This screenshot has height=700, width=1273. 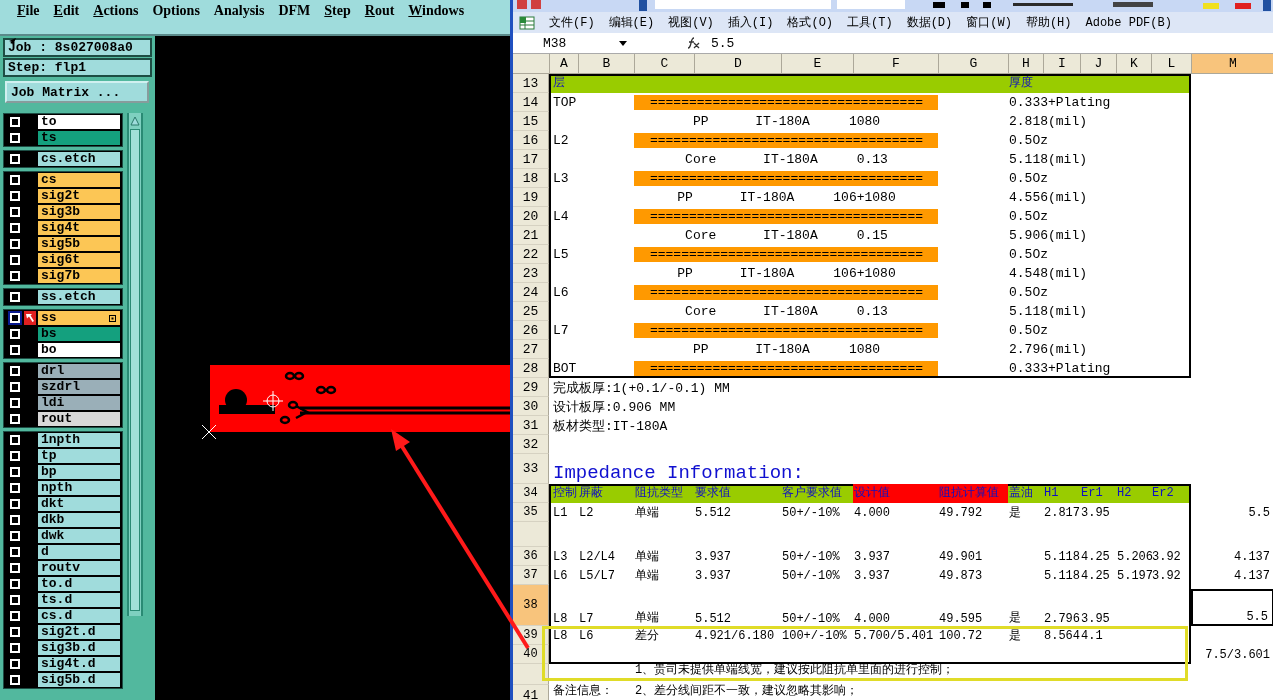 What do you see at coordinates (79, 318) in the screenshot?
I see `layer-name: ss` at bounding box center [79, 318].